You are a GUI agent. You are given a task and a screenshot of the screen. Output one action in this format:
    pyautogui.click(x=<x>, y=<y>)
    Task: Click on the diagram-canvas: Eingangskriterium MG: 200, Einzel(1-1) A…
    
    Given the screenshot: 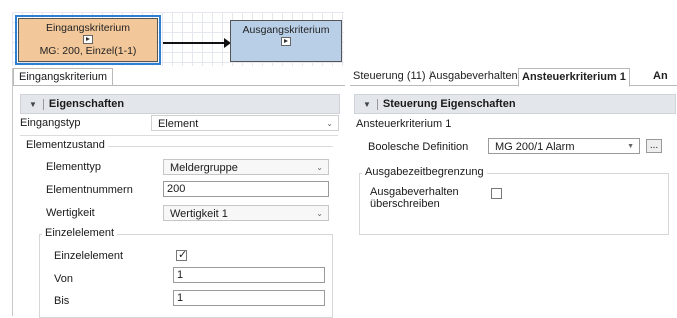 What is the action you would take?
    pyautogui.click(x=178, y=39)
    